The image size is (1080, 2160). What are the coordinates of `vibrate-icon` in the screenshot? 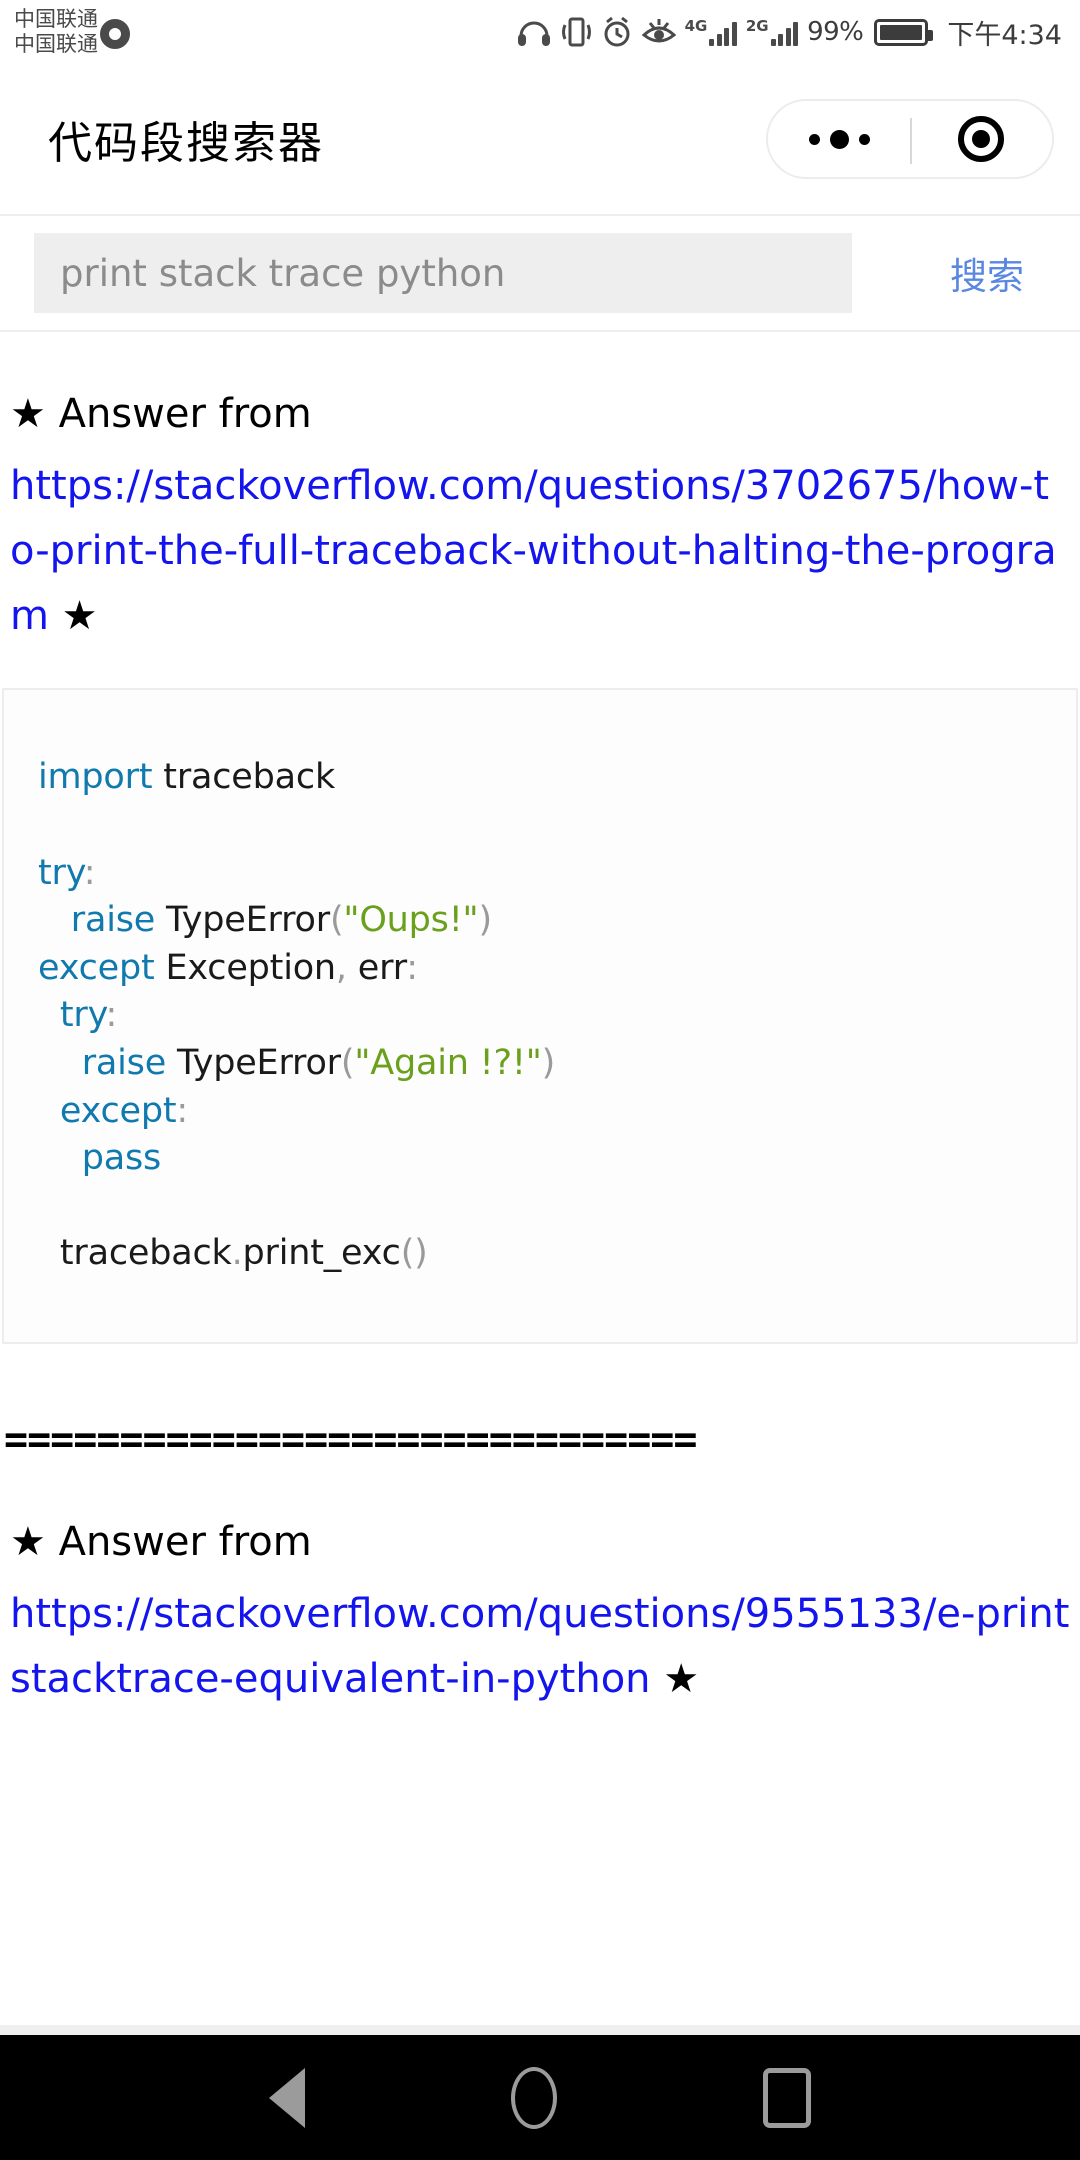 It's located at (576, 32).